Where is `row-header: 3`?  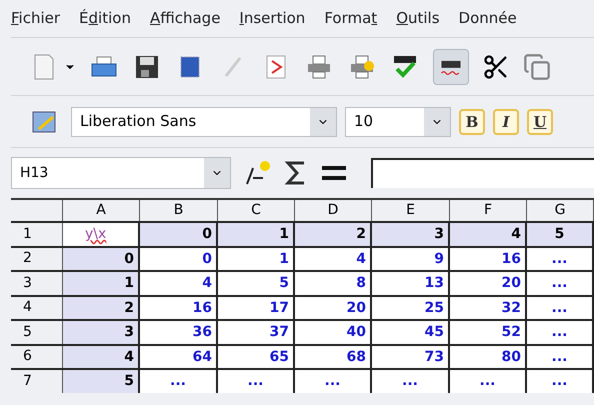 row-header: 3 is located at coordinates (27, 283).